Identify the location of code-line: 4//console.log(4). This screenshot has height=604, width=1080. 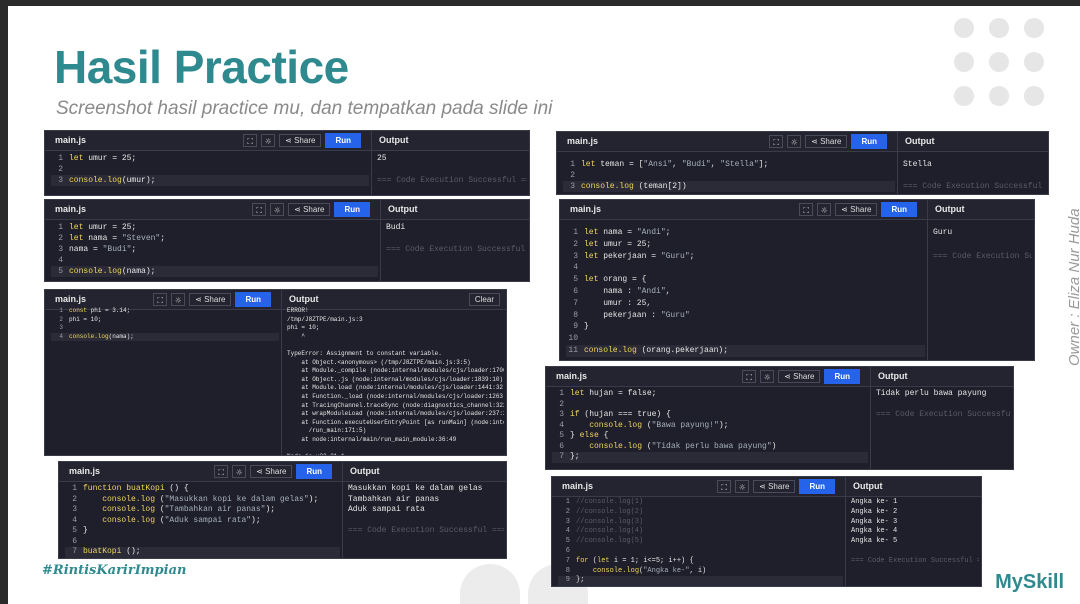
(604, 531).